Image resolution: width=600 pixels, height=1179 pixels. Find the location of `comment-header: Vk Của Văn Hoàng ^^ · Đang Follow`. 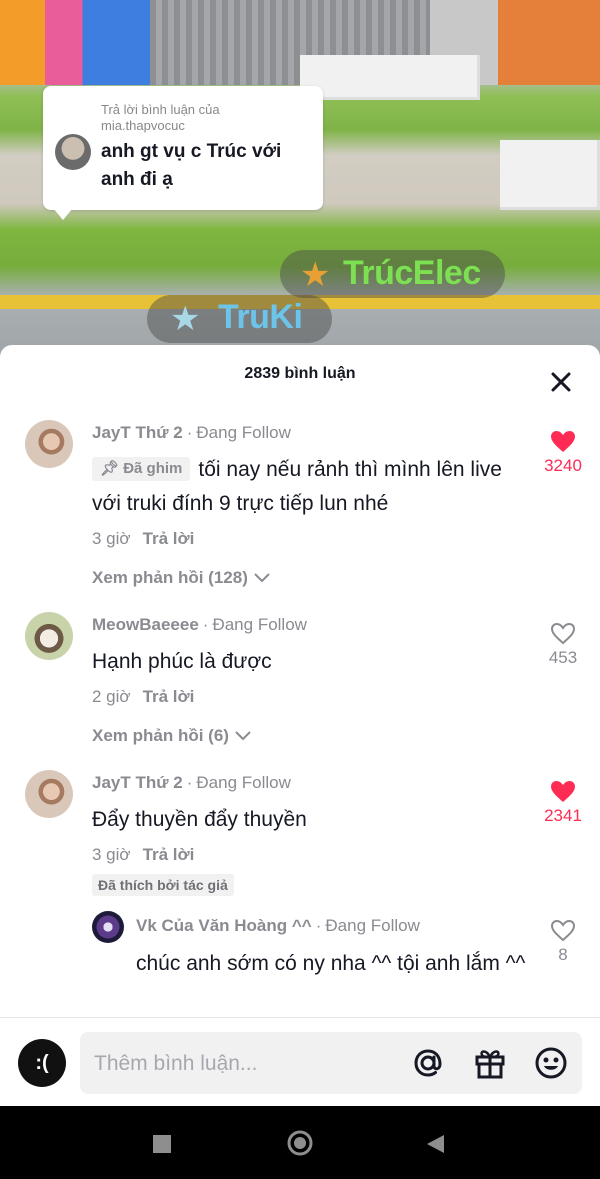

comment-header: Vk Của Văn Hoàng ^^ · Đang Follow is located at coordinates (278, 925).